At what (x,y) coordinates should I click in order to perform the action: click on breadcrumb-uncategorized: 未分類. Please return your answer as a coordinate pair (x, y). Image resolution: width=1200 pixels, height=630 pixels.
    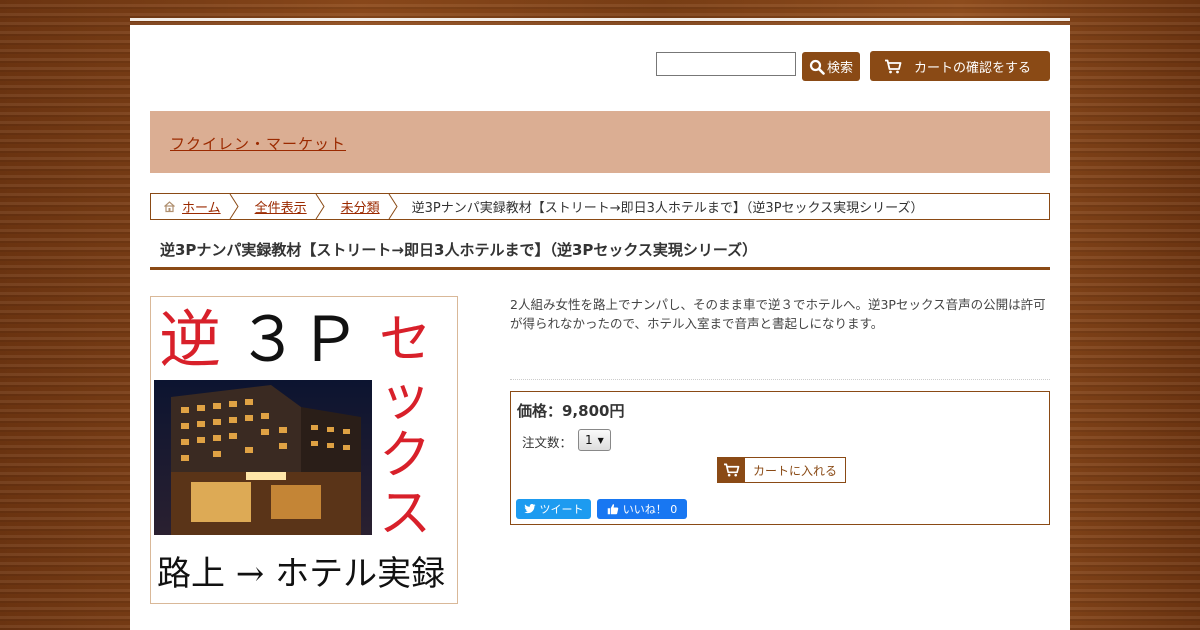
    Looking at the image, I should click on (365, 206).